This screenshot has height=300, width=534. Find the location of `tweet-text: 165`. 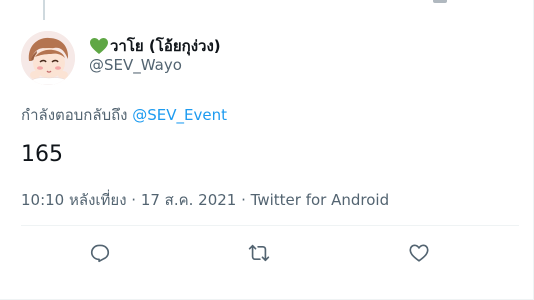

tweet-text: 165 is located at coordinates (42, 154).